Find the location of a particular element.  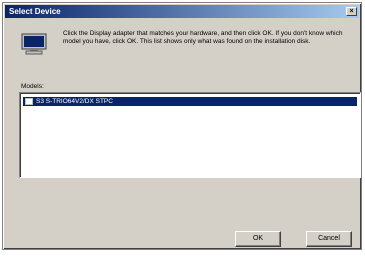

close-icon: × is located at coordinates (351, 11).